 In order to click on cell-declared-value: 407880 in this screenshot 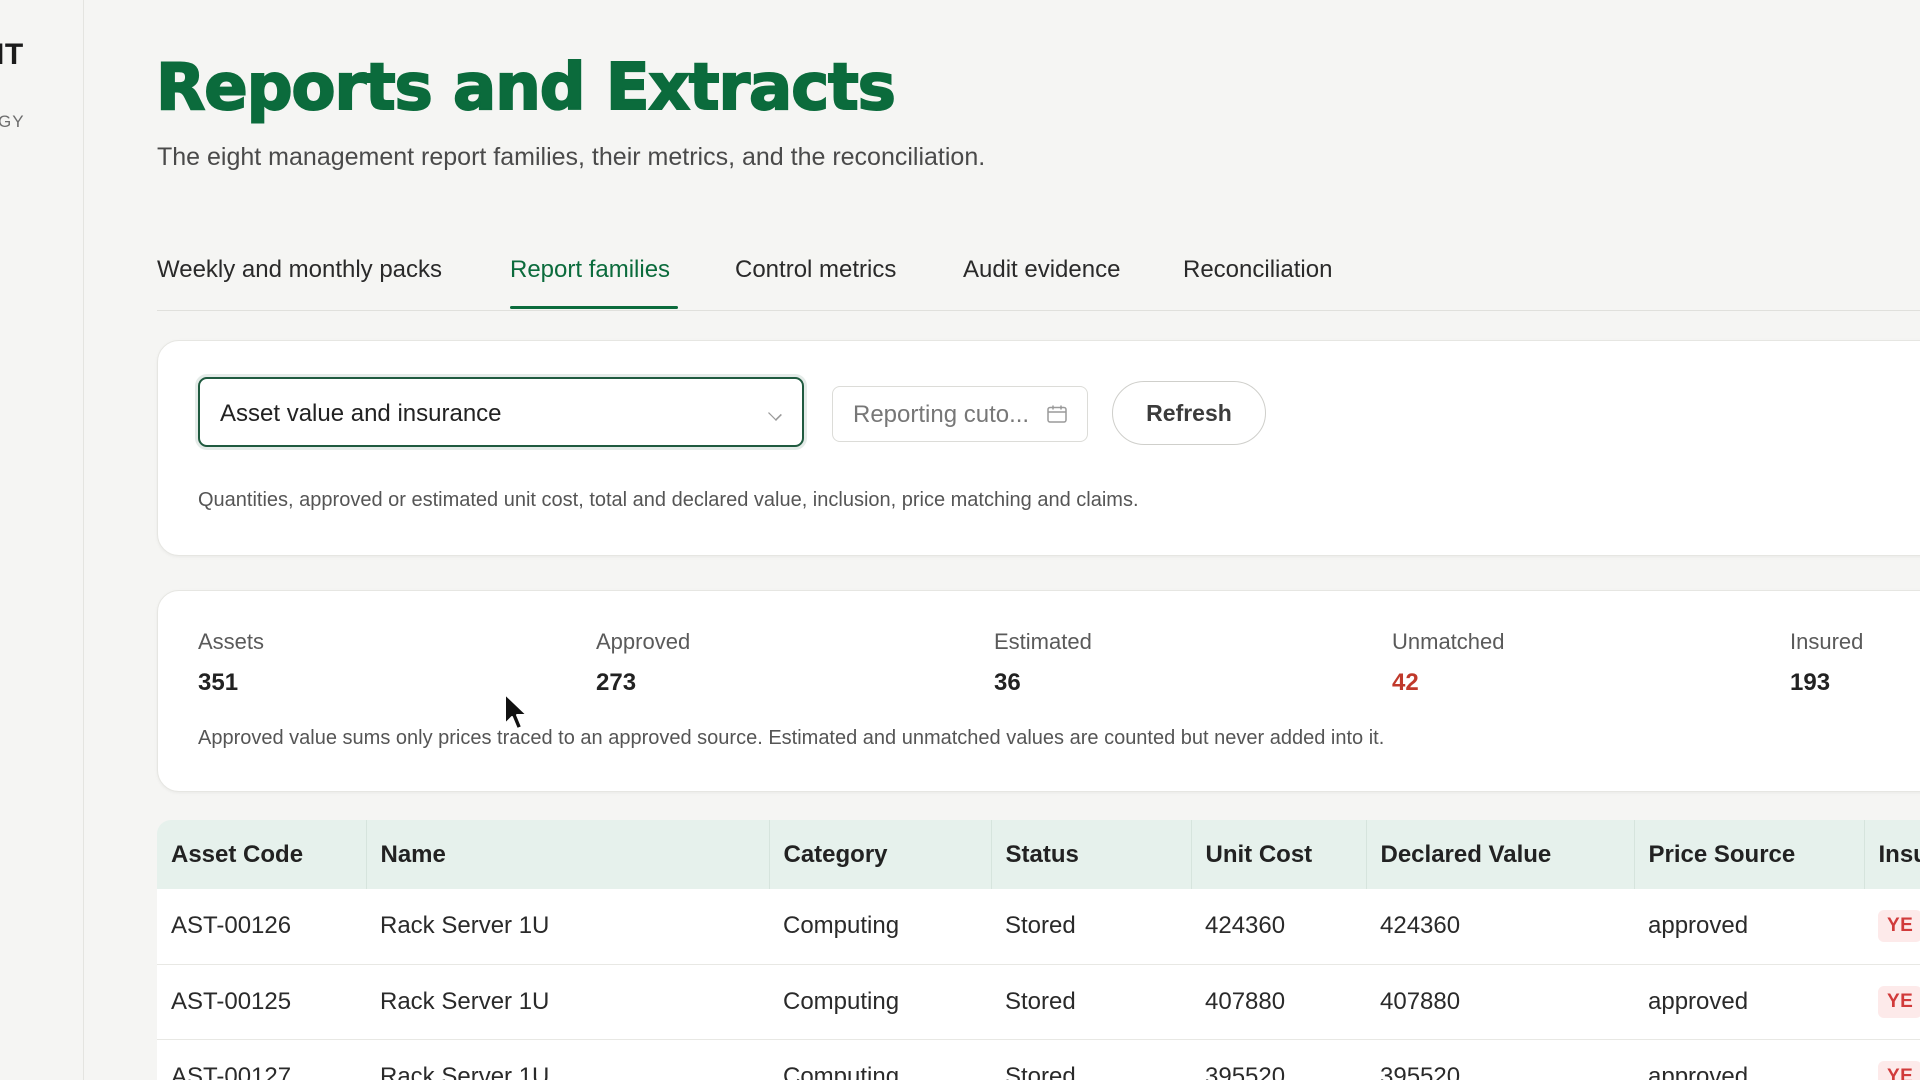, I will do `click(1420, 1001)`.